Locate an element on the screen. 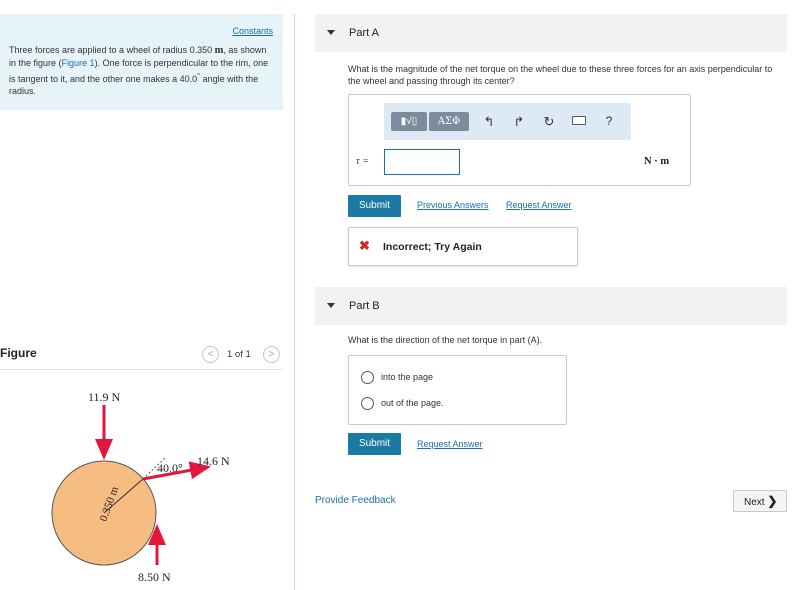 This screenshot has width=799, height=590. math-toolbar: ▮√▯ ΑΣΦ ↰ ↱ ↻ ? is located at coordinates (507, 121).